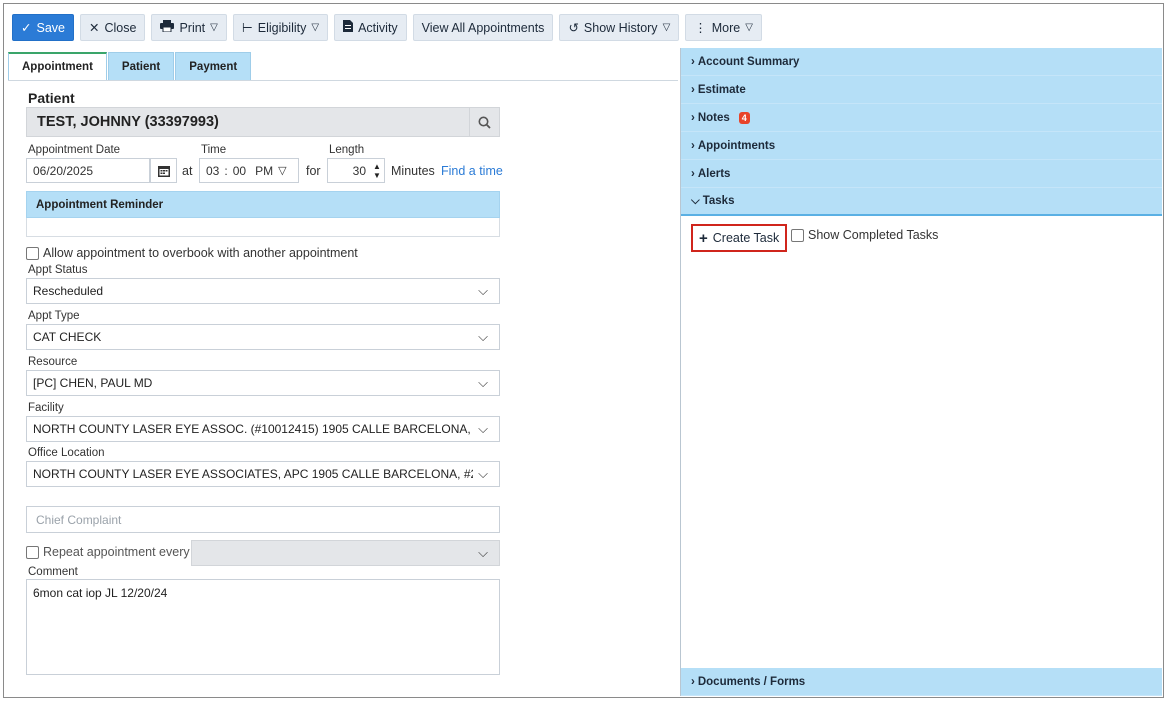 Image resolution: width=1167 pixels, height=702 pixels. I want to click on calendar-icon, so click(163, 170).